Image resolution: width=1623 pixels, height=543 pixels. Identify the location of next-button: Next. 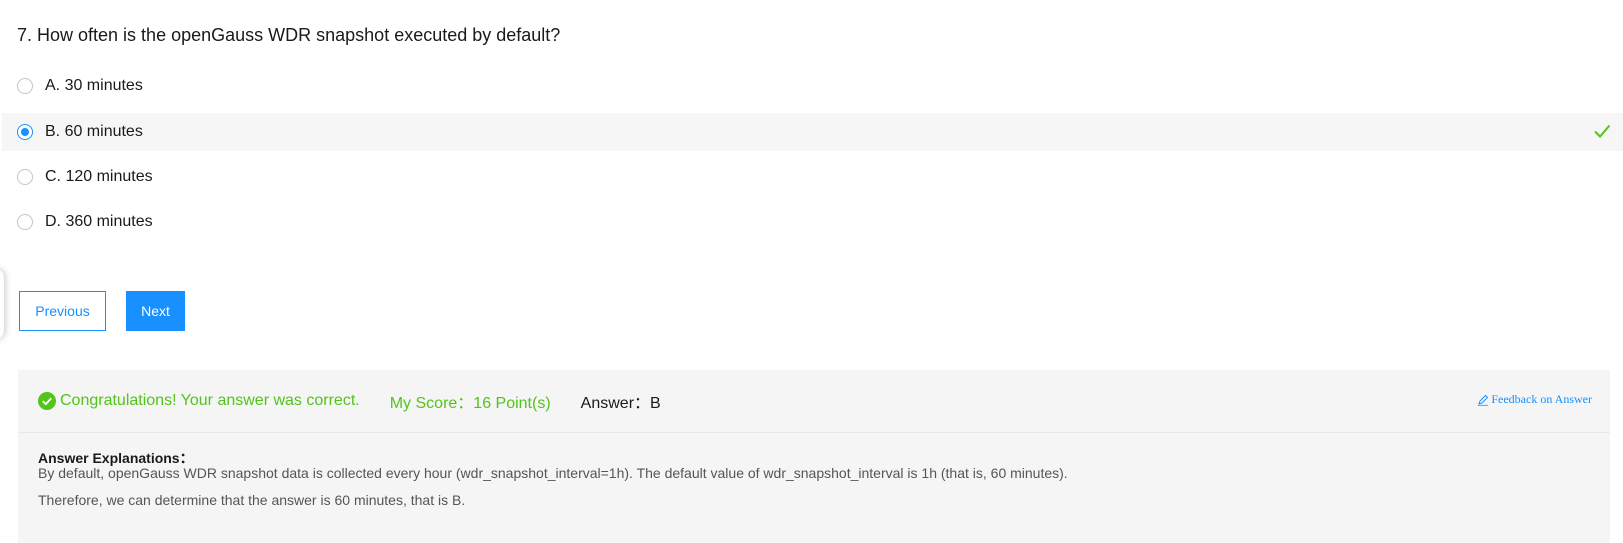
(155, 311).